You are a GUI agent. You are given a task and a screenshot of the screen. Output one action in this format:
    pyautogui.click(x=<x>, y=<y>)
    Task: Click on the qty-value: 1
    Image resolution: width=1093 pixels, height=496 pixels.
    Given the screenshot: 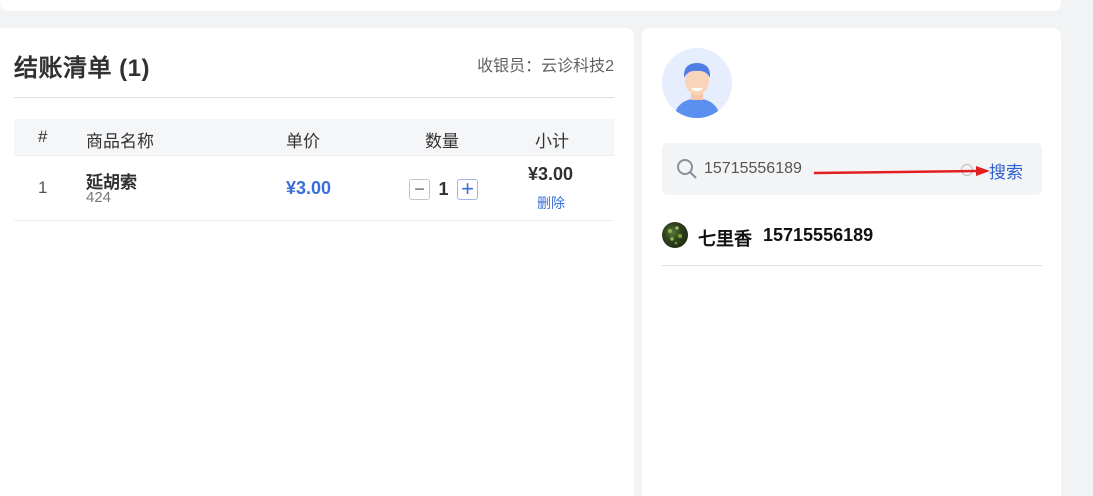 What is the action you would take?
    pyautogui.click(x=443, y=188)
    